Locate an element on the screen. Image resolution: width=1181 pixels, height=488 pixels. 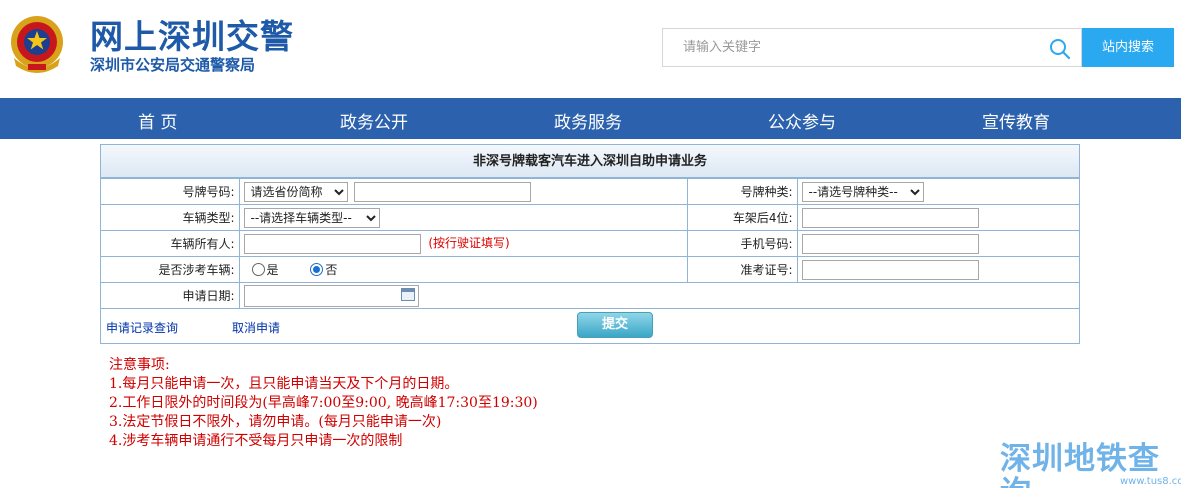
phone-label: 手机号码: is located at coordinates (742, 243).